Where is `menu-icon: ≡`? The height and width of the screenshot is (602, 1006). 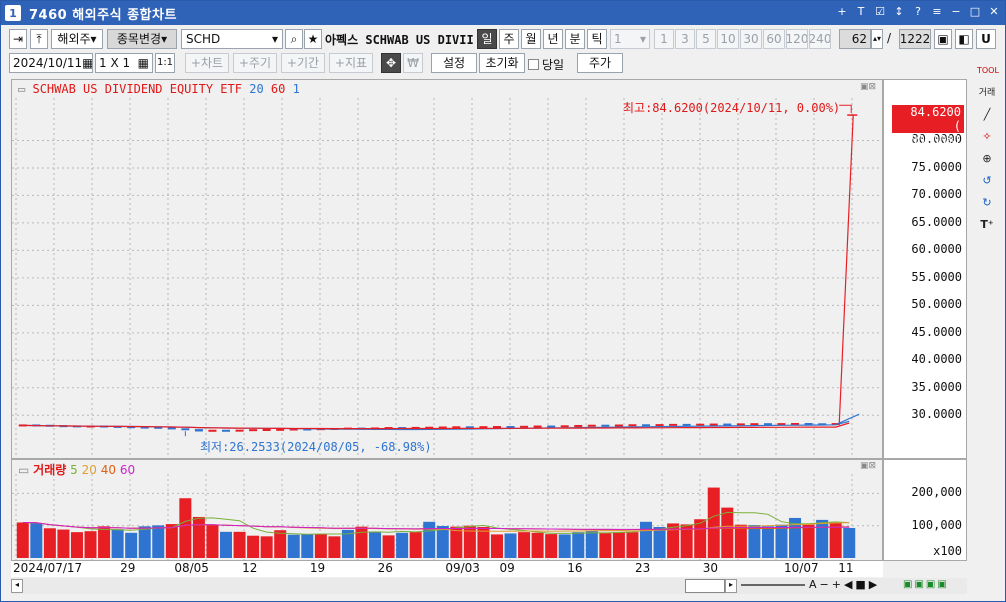
menu-icon: ≡ is located at coordinates (937, 12).